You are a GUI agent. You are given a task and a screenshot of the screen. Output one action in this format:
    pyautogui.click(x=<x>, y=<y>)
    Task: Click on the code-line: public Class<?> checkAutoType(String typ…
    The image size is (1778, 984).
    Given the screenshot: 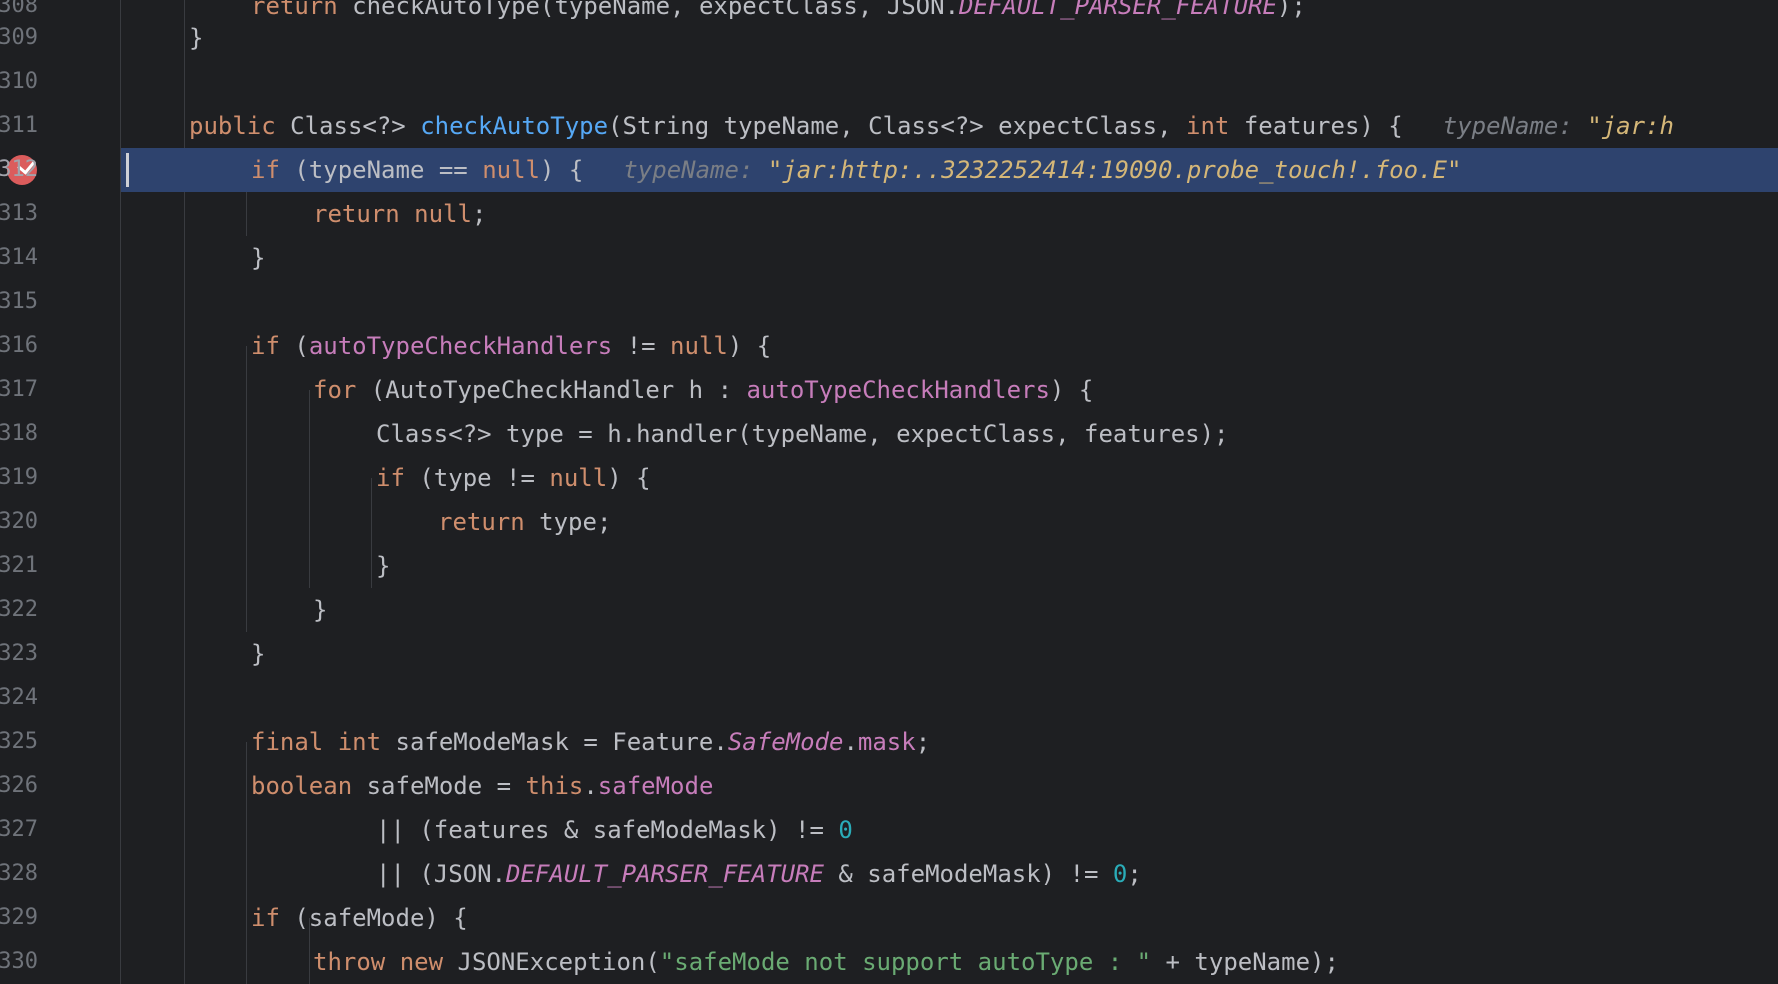 What is the action you would take?
    pyautogui.click(x=949, y=126)
    